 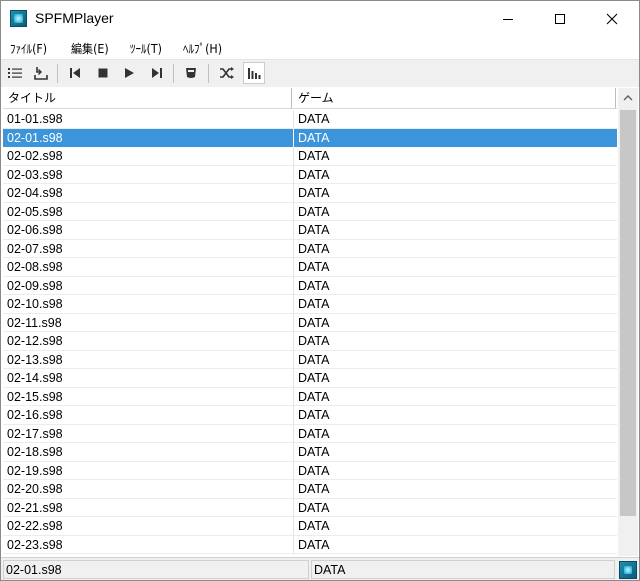 I want to click on toolbar-separator, so click(x=208, y=73).